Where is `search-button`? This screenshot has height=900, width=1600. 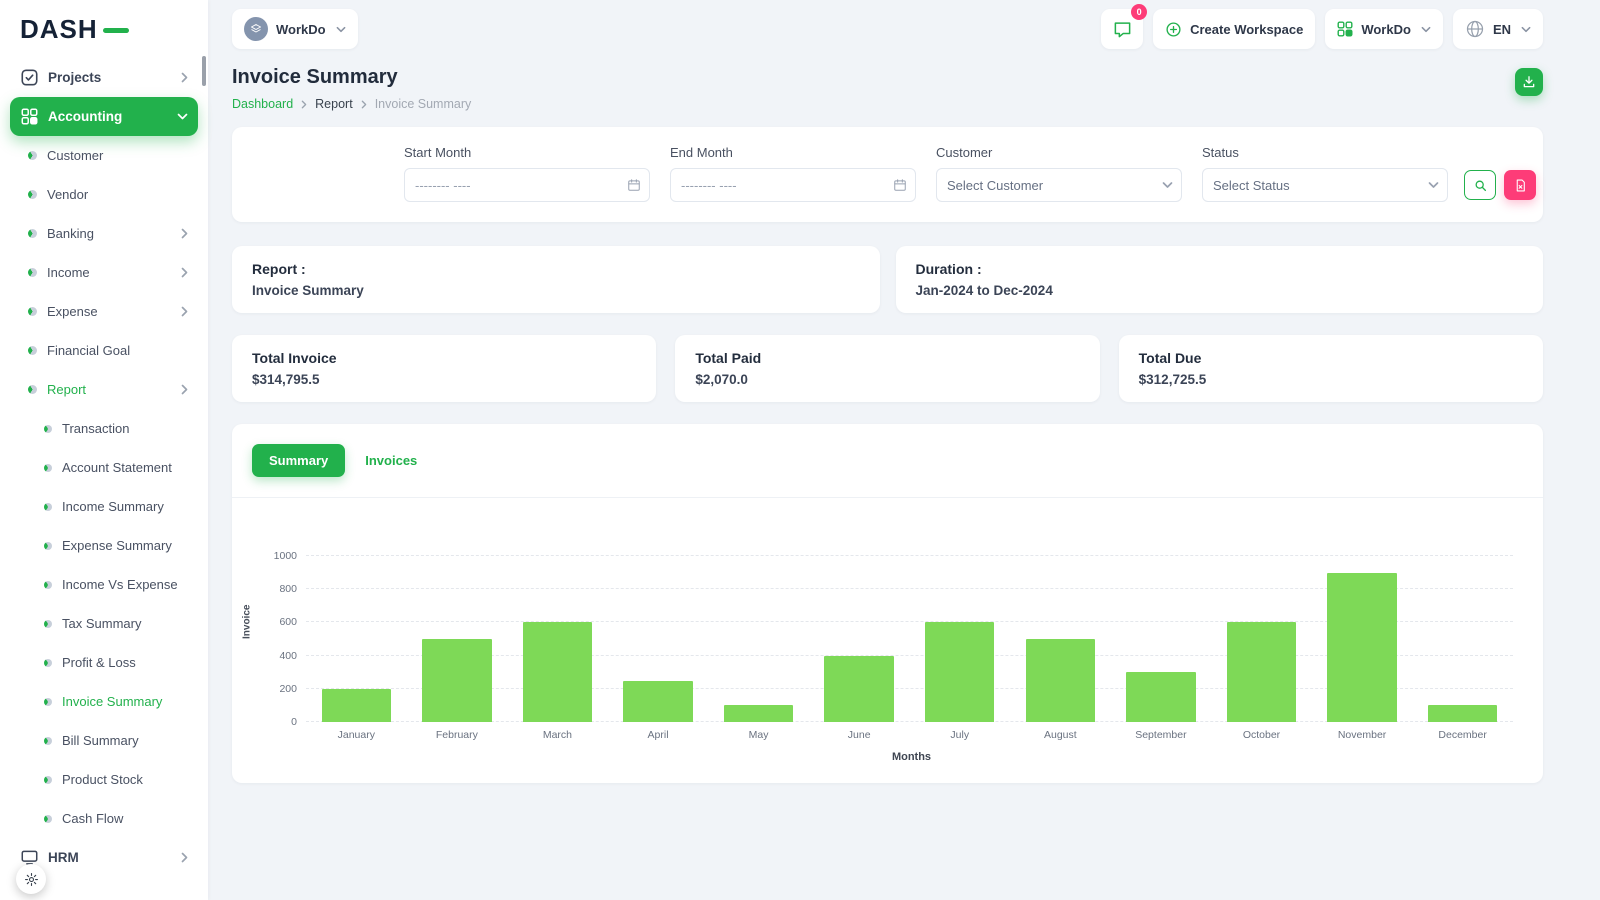 search-button is located at coordinates (1480, 185).